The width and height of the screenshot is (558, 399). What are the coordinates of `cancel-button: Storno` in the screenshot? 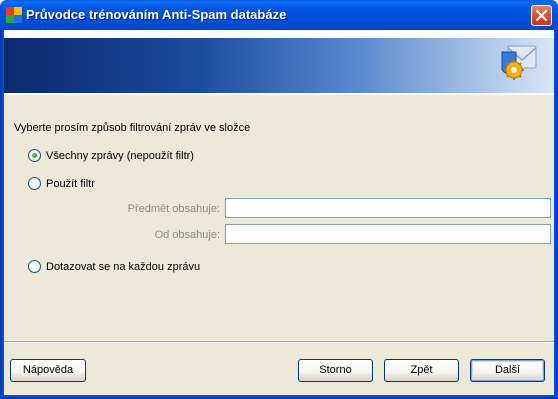 It's located at (335, 370).